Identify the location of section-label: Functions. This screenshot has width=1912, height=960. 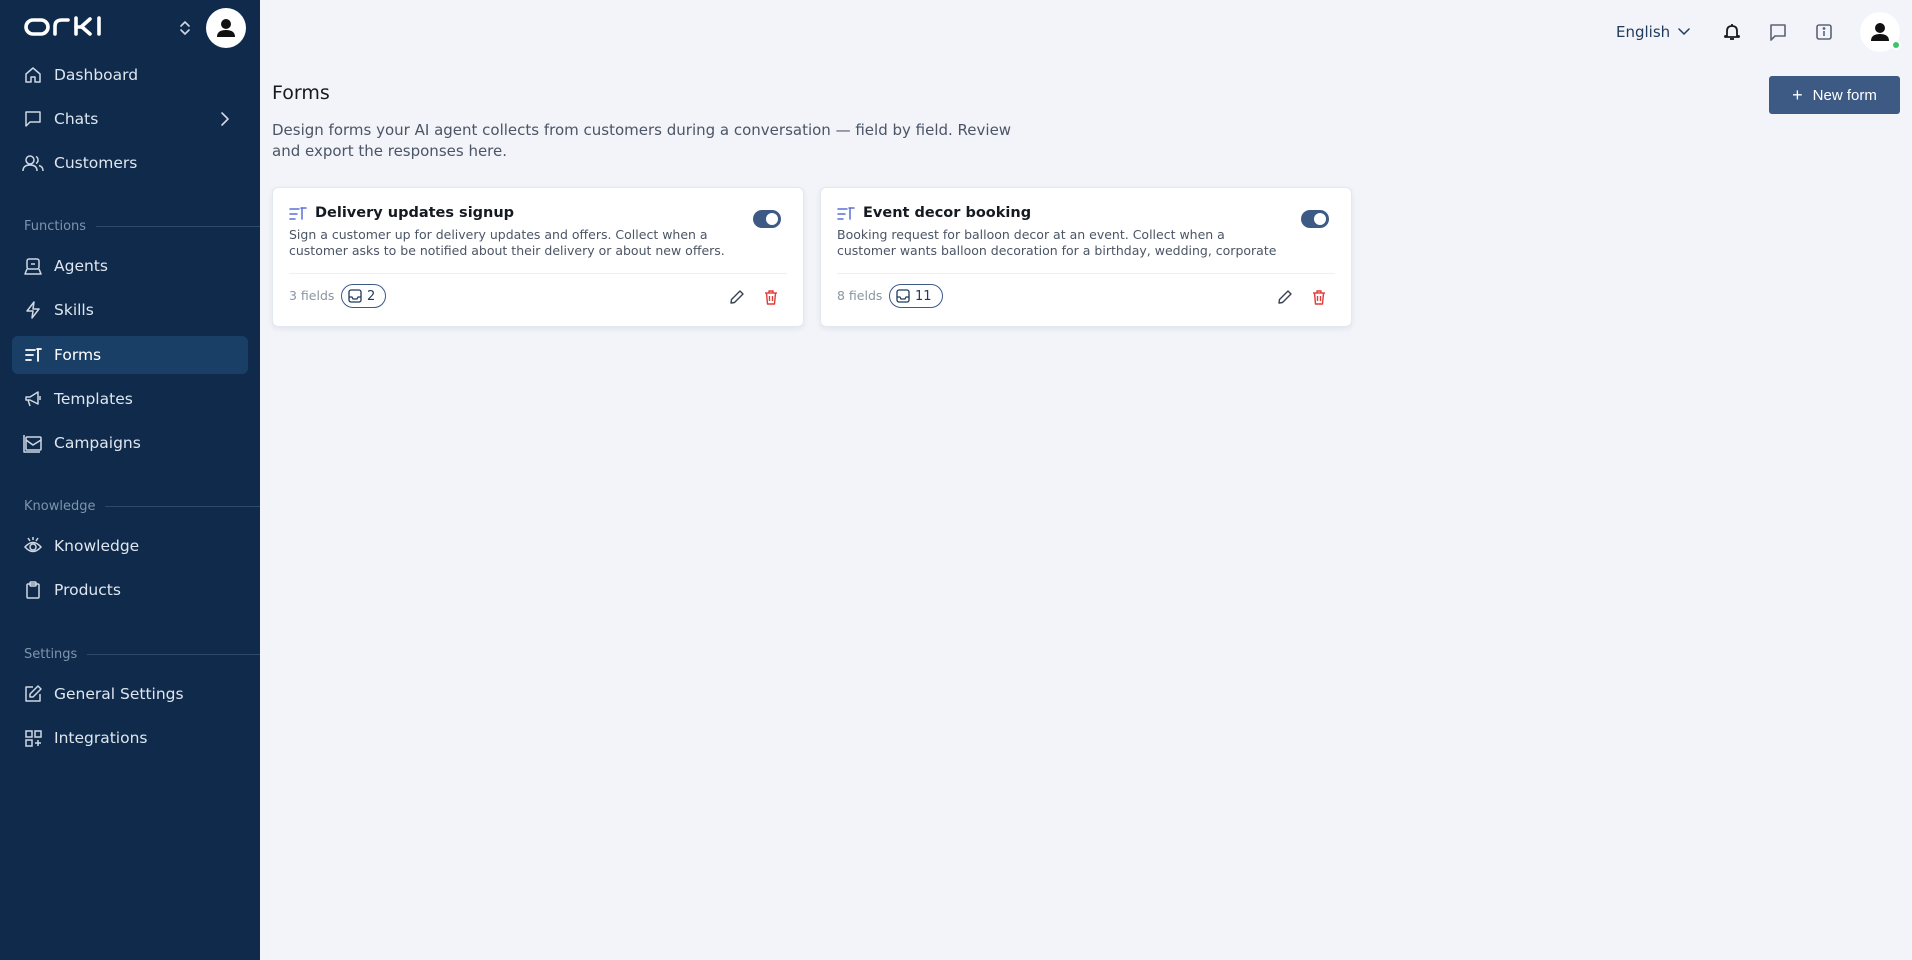
(55, 226).